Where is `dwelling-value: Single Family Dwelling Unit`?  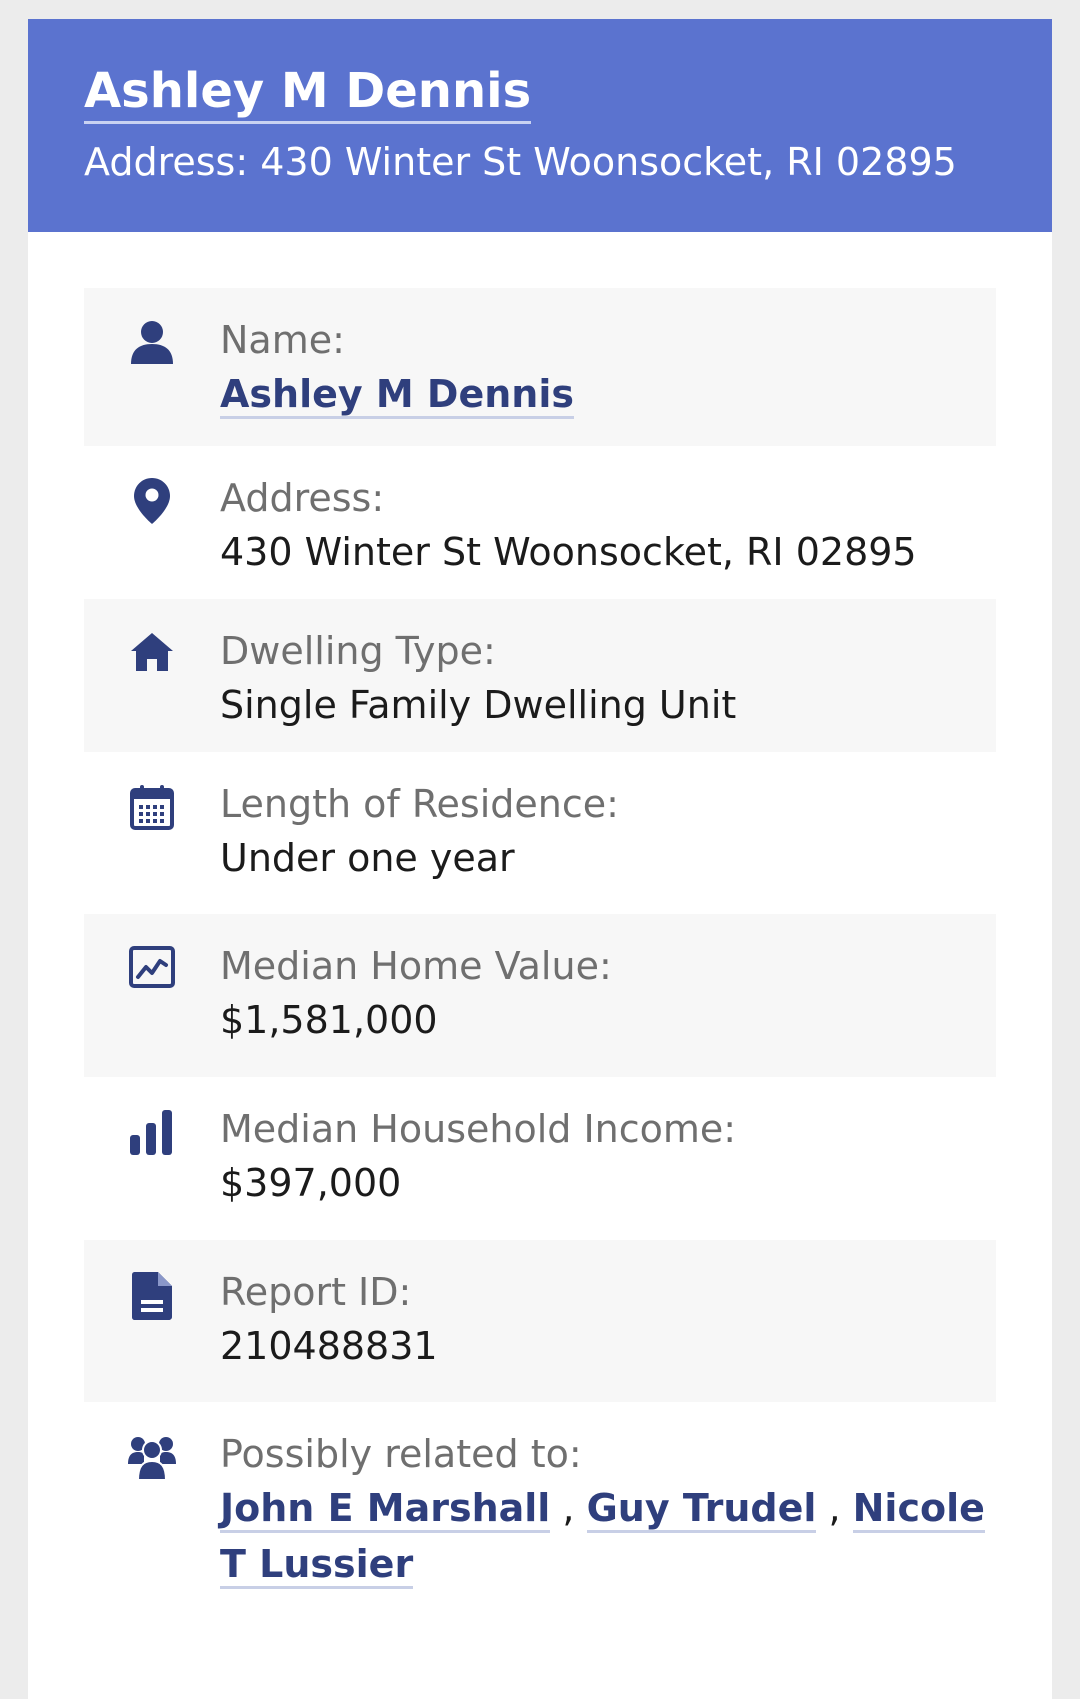
dwelling-value: Single Family Dwelling Unit is located at coordinates (478, 705).